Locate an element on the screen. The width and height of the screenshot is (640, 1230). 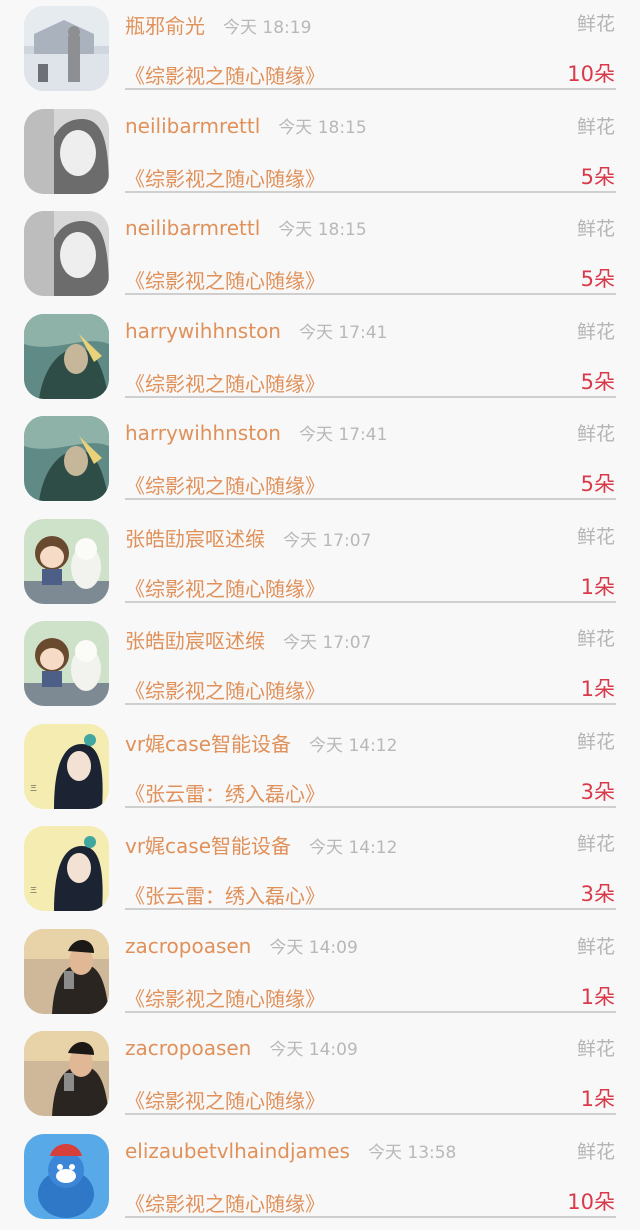
gift-time: 今天 13:58 is located at coordinates (412, 1153).